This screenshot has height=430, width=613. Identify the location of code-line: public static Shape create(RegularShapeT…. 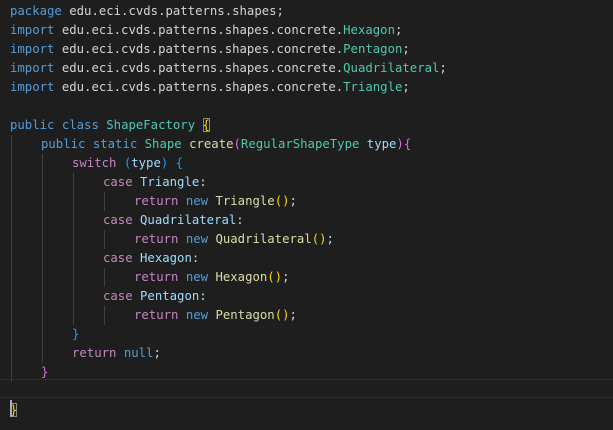
(311, 144).